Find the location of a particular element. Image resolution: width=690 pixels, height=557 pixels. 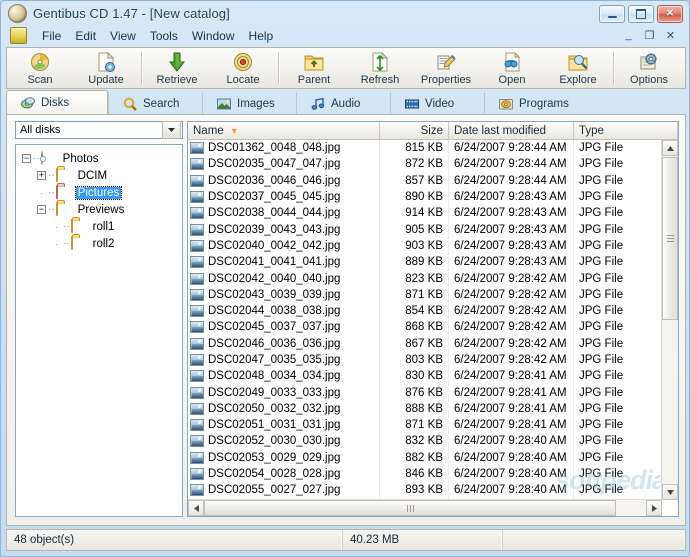

tree-expand-icon: + is located at coordinates (41, 175).